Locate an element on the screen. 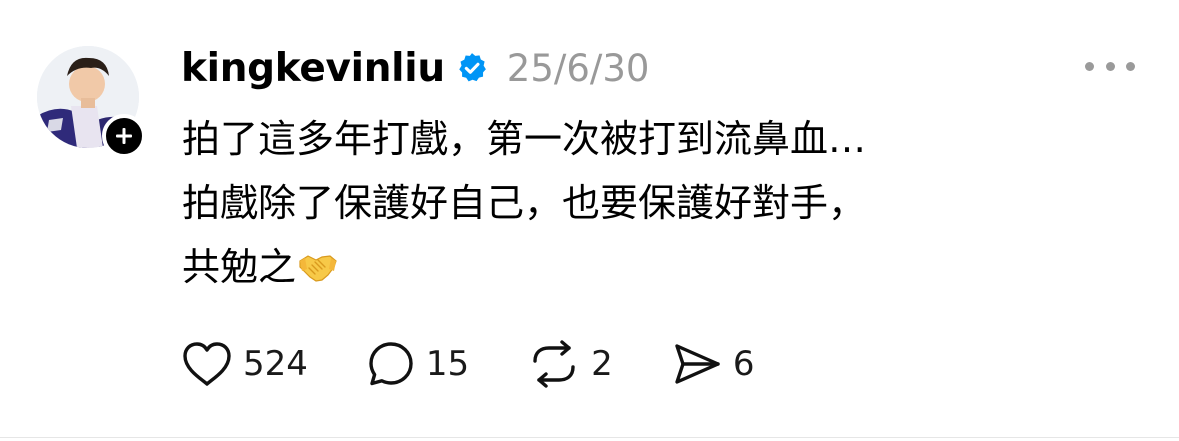 This screenshot has height=441, width=1179. avatar-container is located at coordinates (91, 102).